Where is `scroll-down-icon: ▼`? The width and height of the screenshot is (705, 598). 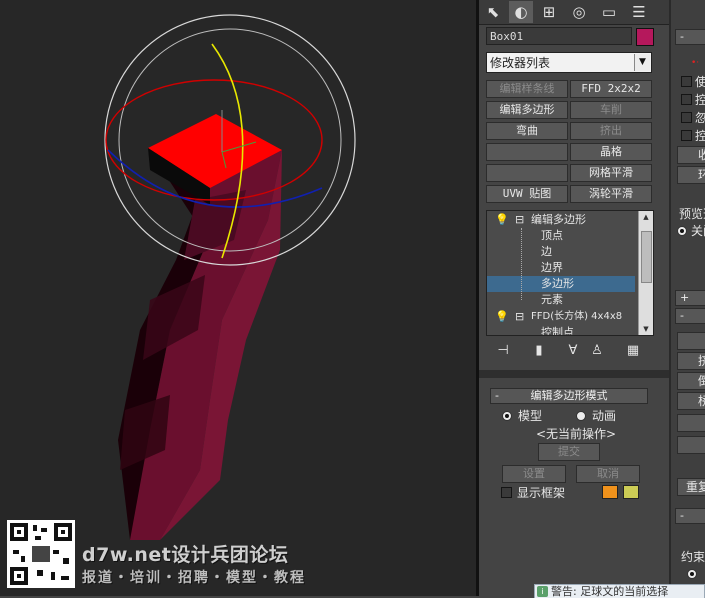
scroll-down-icon: ▼ is located at coordinates (646, 329).